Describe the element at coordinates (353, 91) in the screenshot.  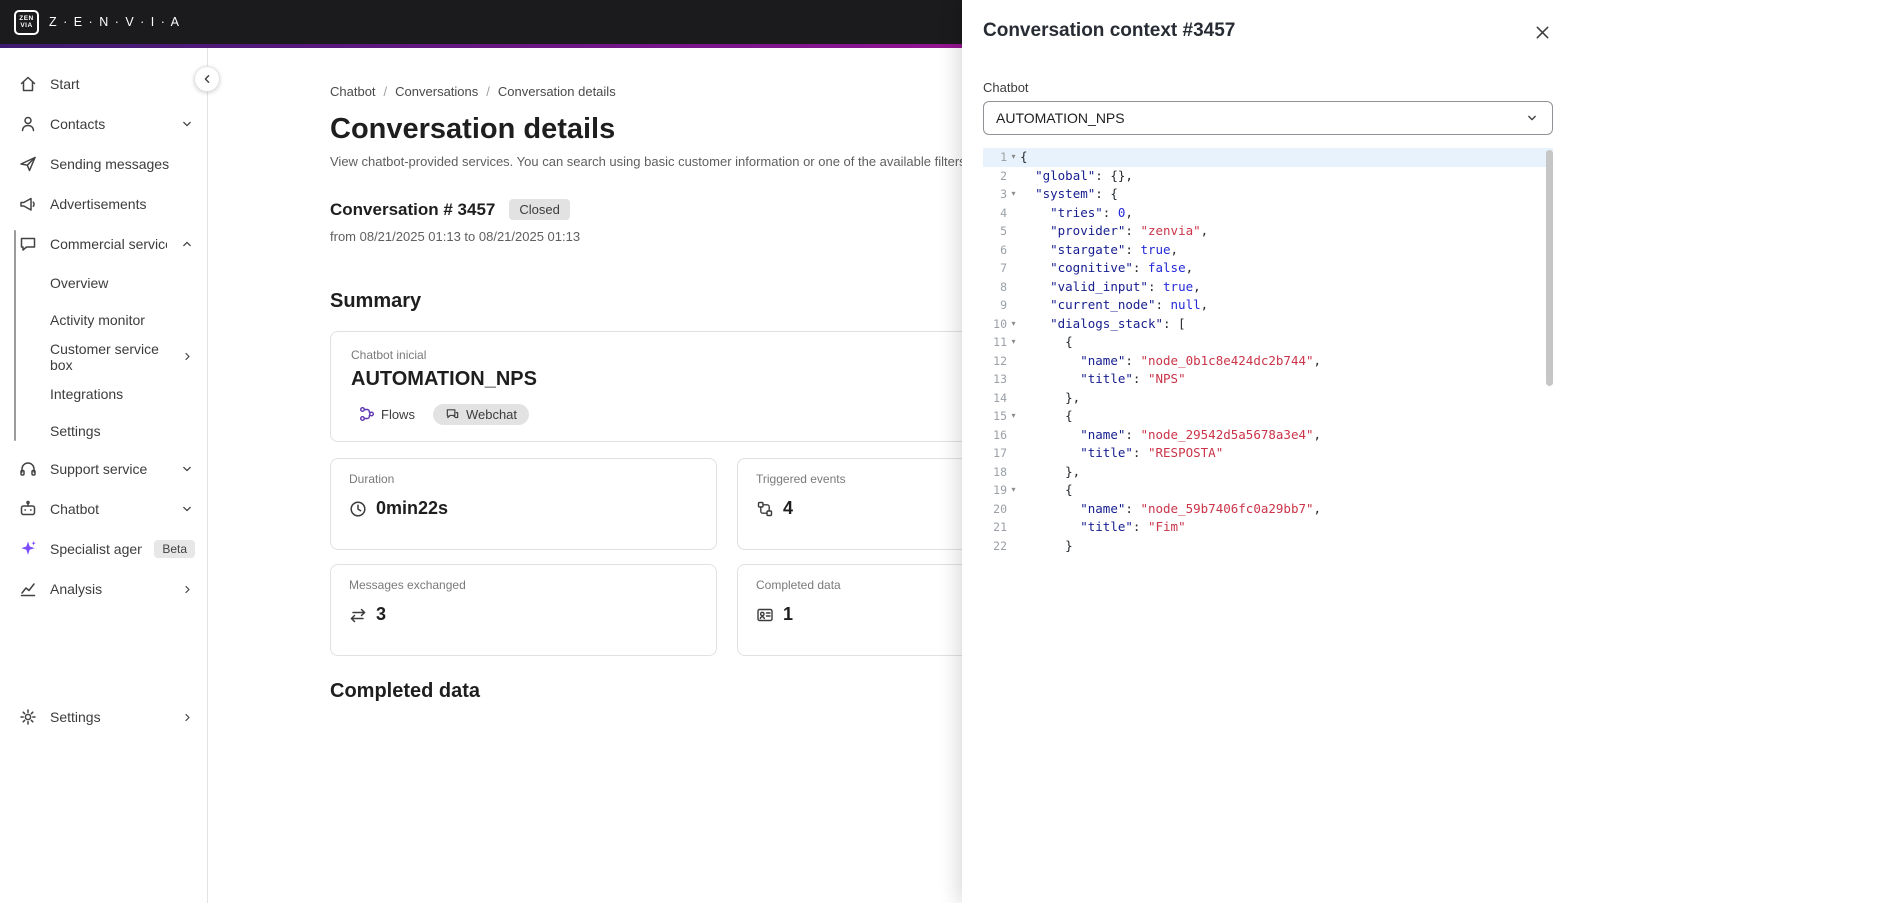
I see `breadcrumb-chatbot: Chatbot` at that location.